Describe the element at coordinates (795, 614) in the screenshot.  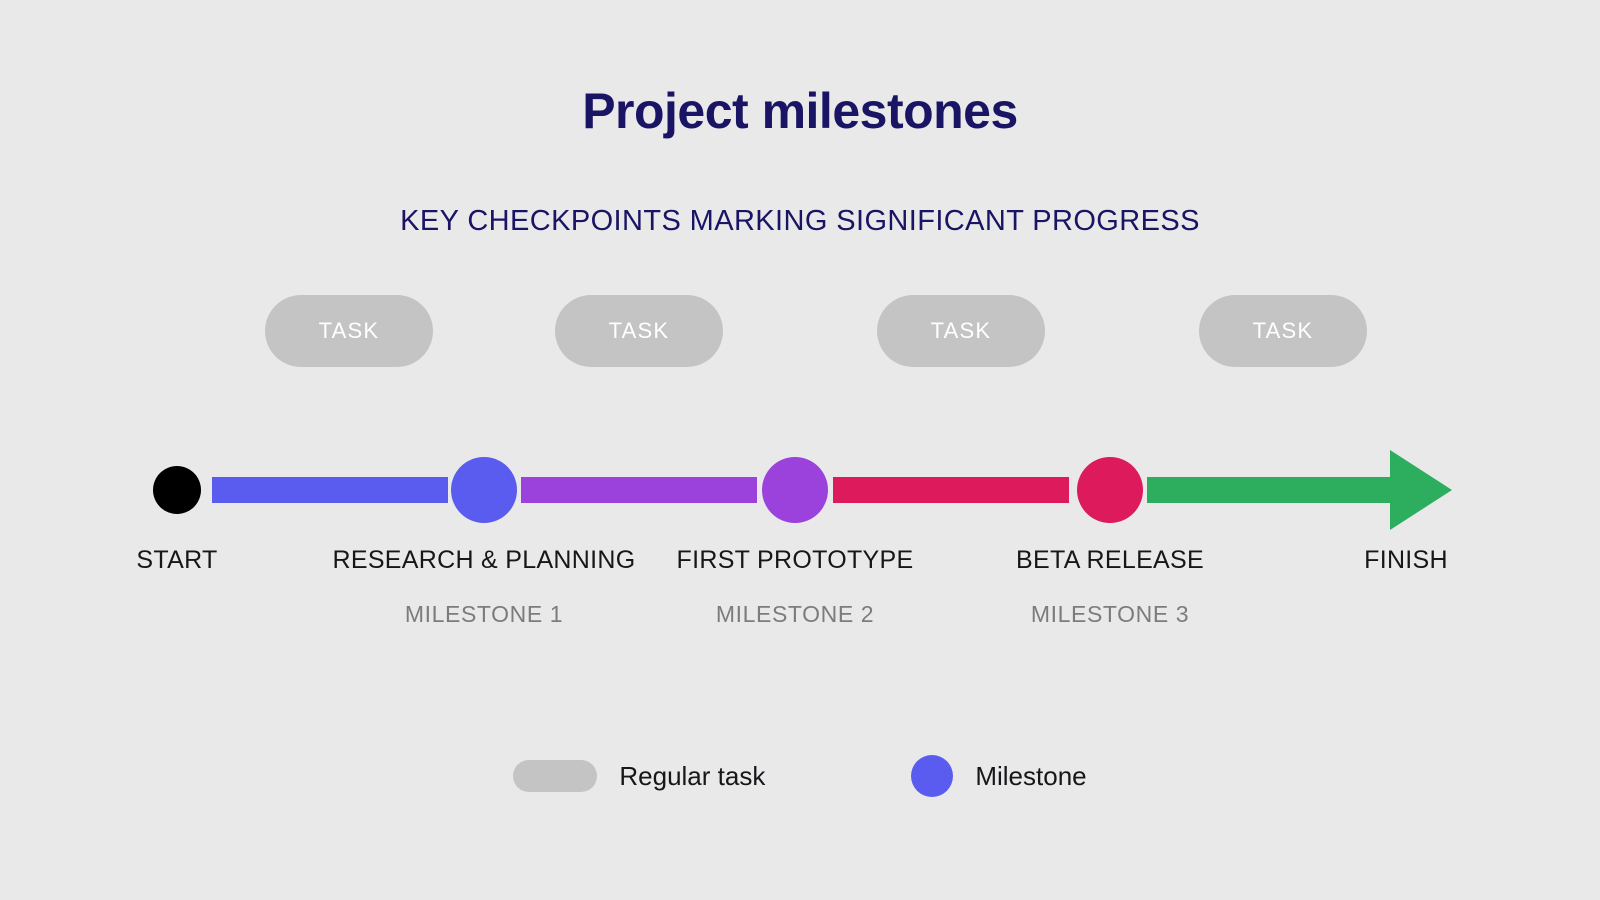
I see `timeline-milestone-sublabel: MILESTONE 2` at that location.